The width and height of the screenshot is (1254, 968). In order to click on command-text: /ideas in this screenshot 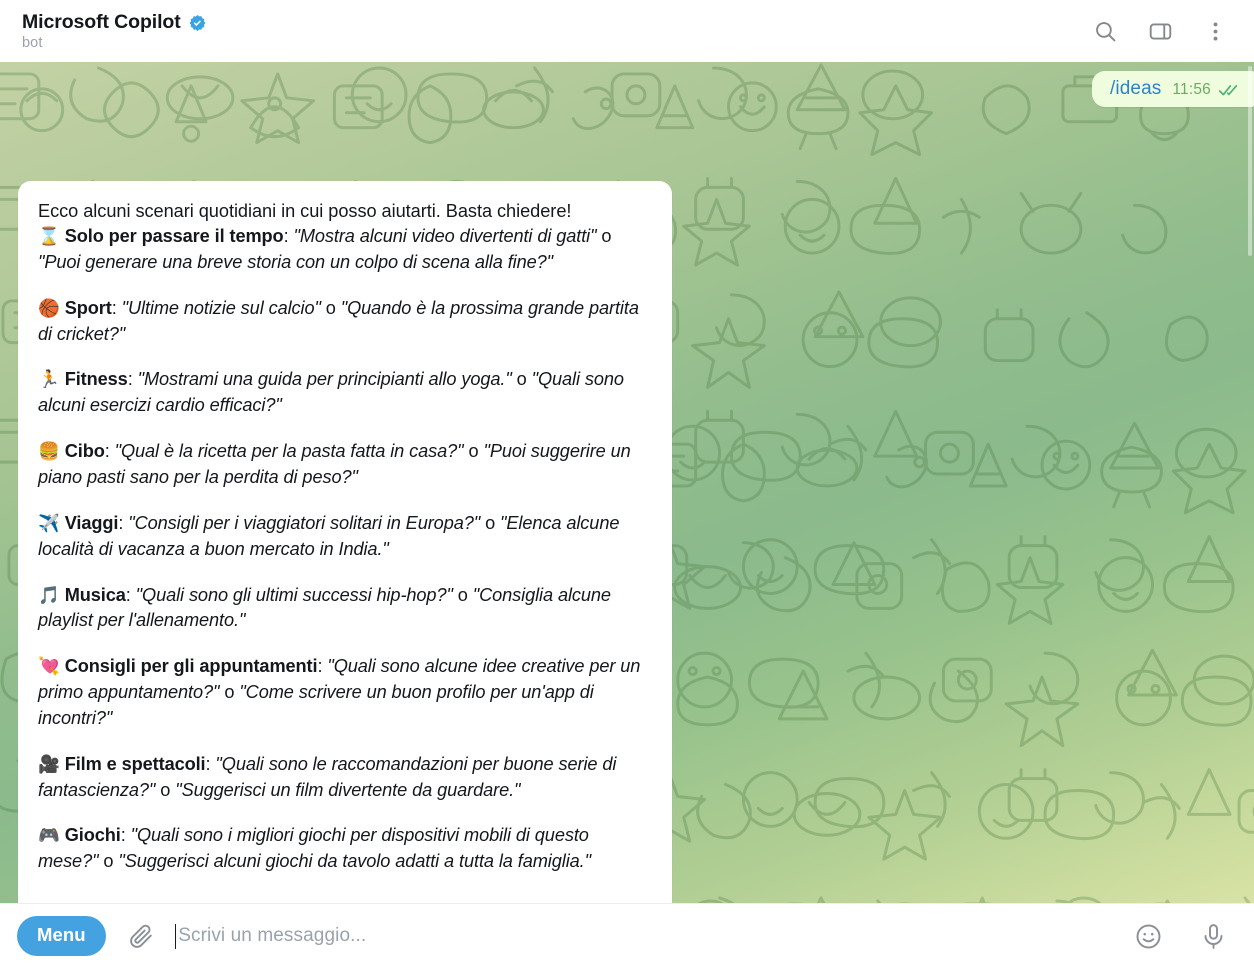, I will do `click(1135, 89)`.